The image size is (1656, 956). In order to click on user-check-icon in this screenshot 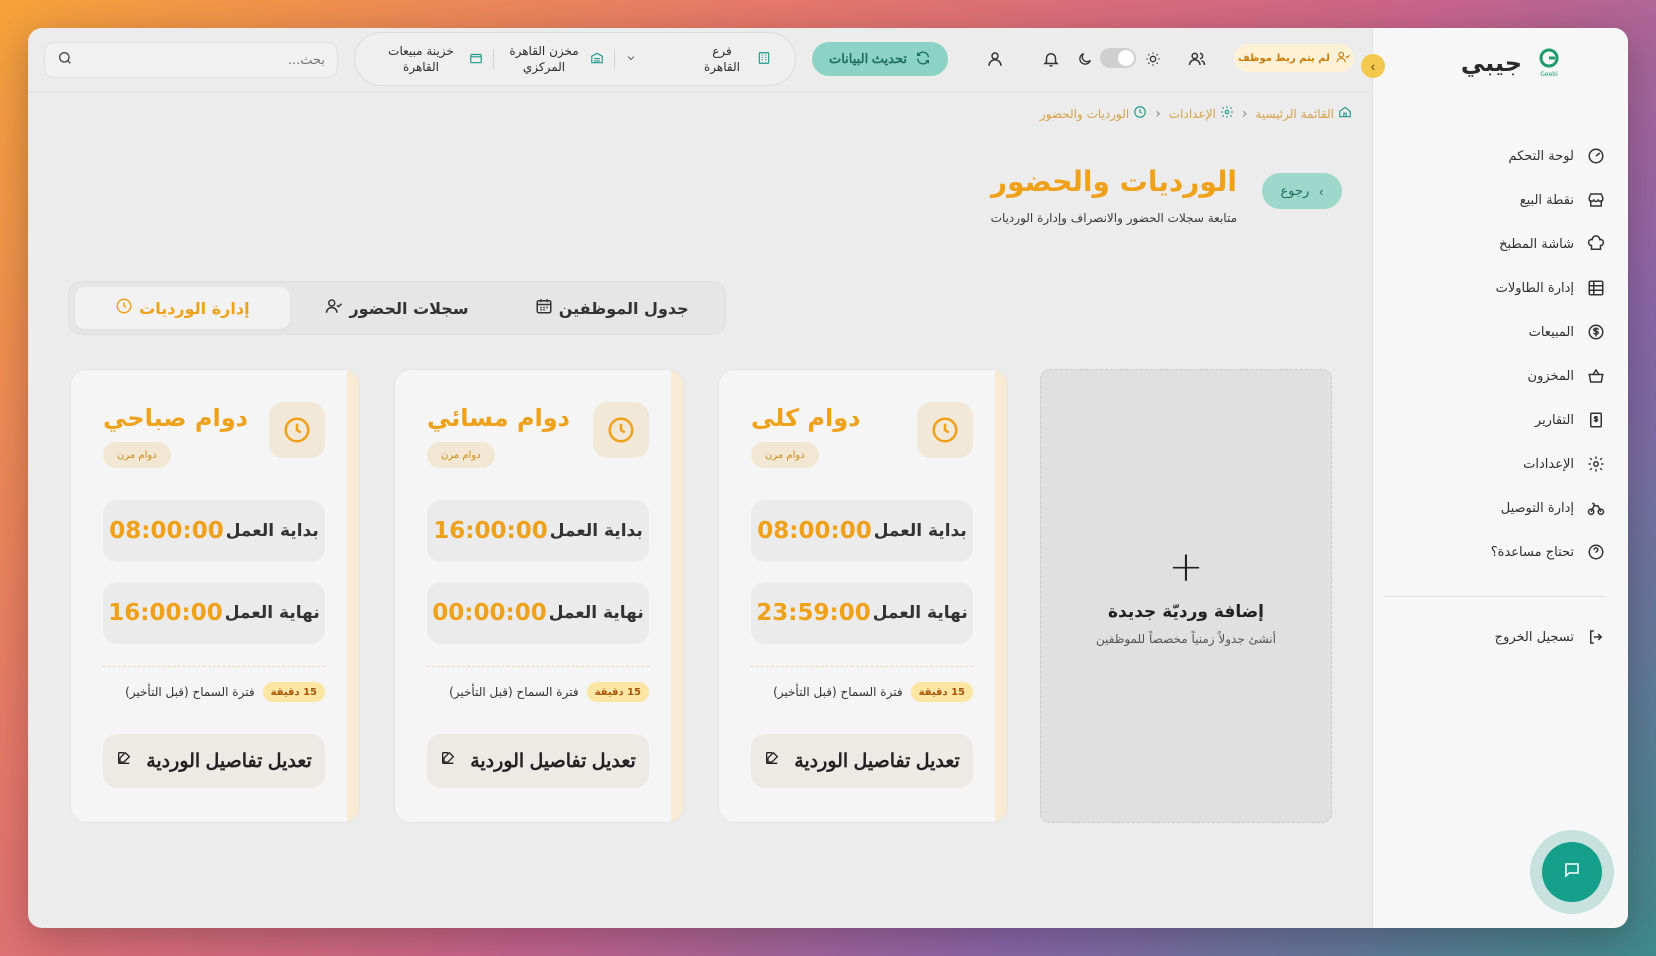, I will do `click(334, 308)`.